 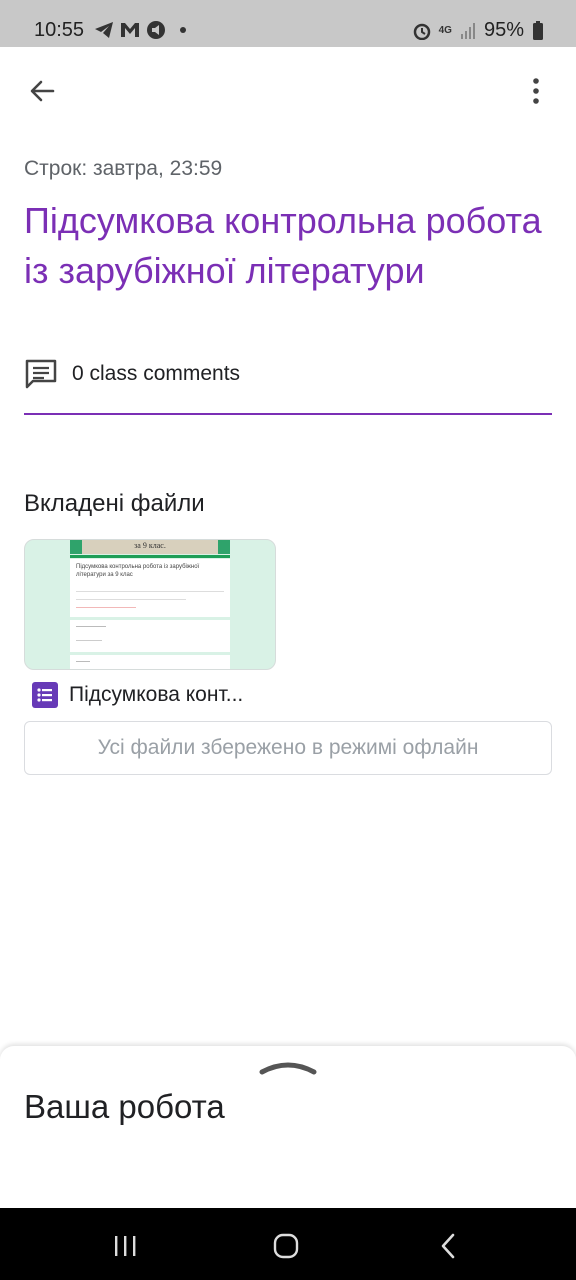 What do you see at coordinates (421, 31) in the screenshot?
I see `alarm-icon` at bounding box center [421, 31].